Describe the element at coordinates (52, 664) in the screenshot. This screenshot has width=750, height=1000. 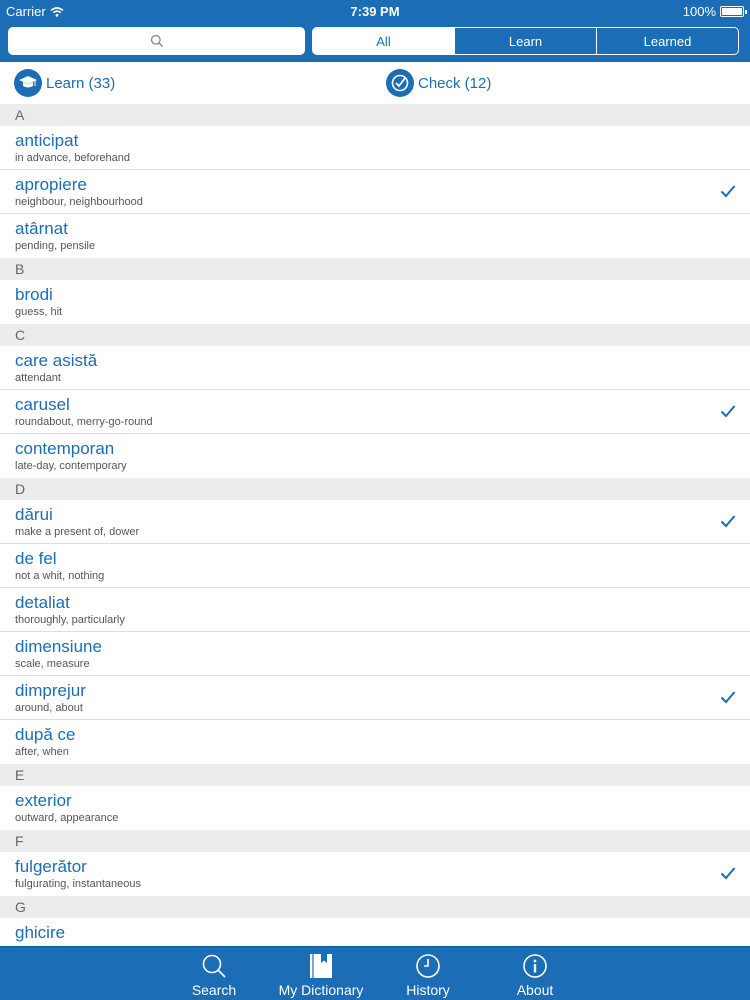
I see `translation-label: scale, measure` at that location.